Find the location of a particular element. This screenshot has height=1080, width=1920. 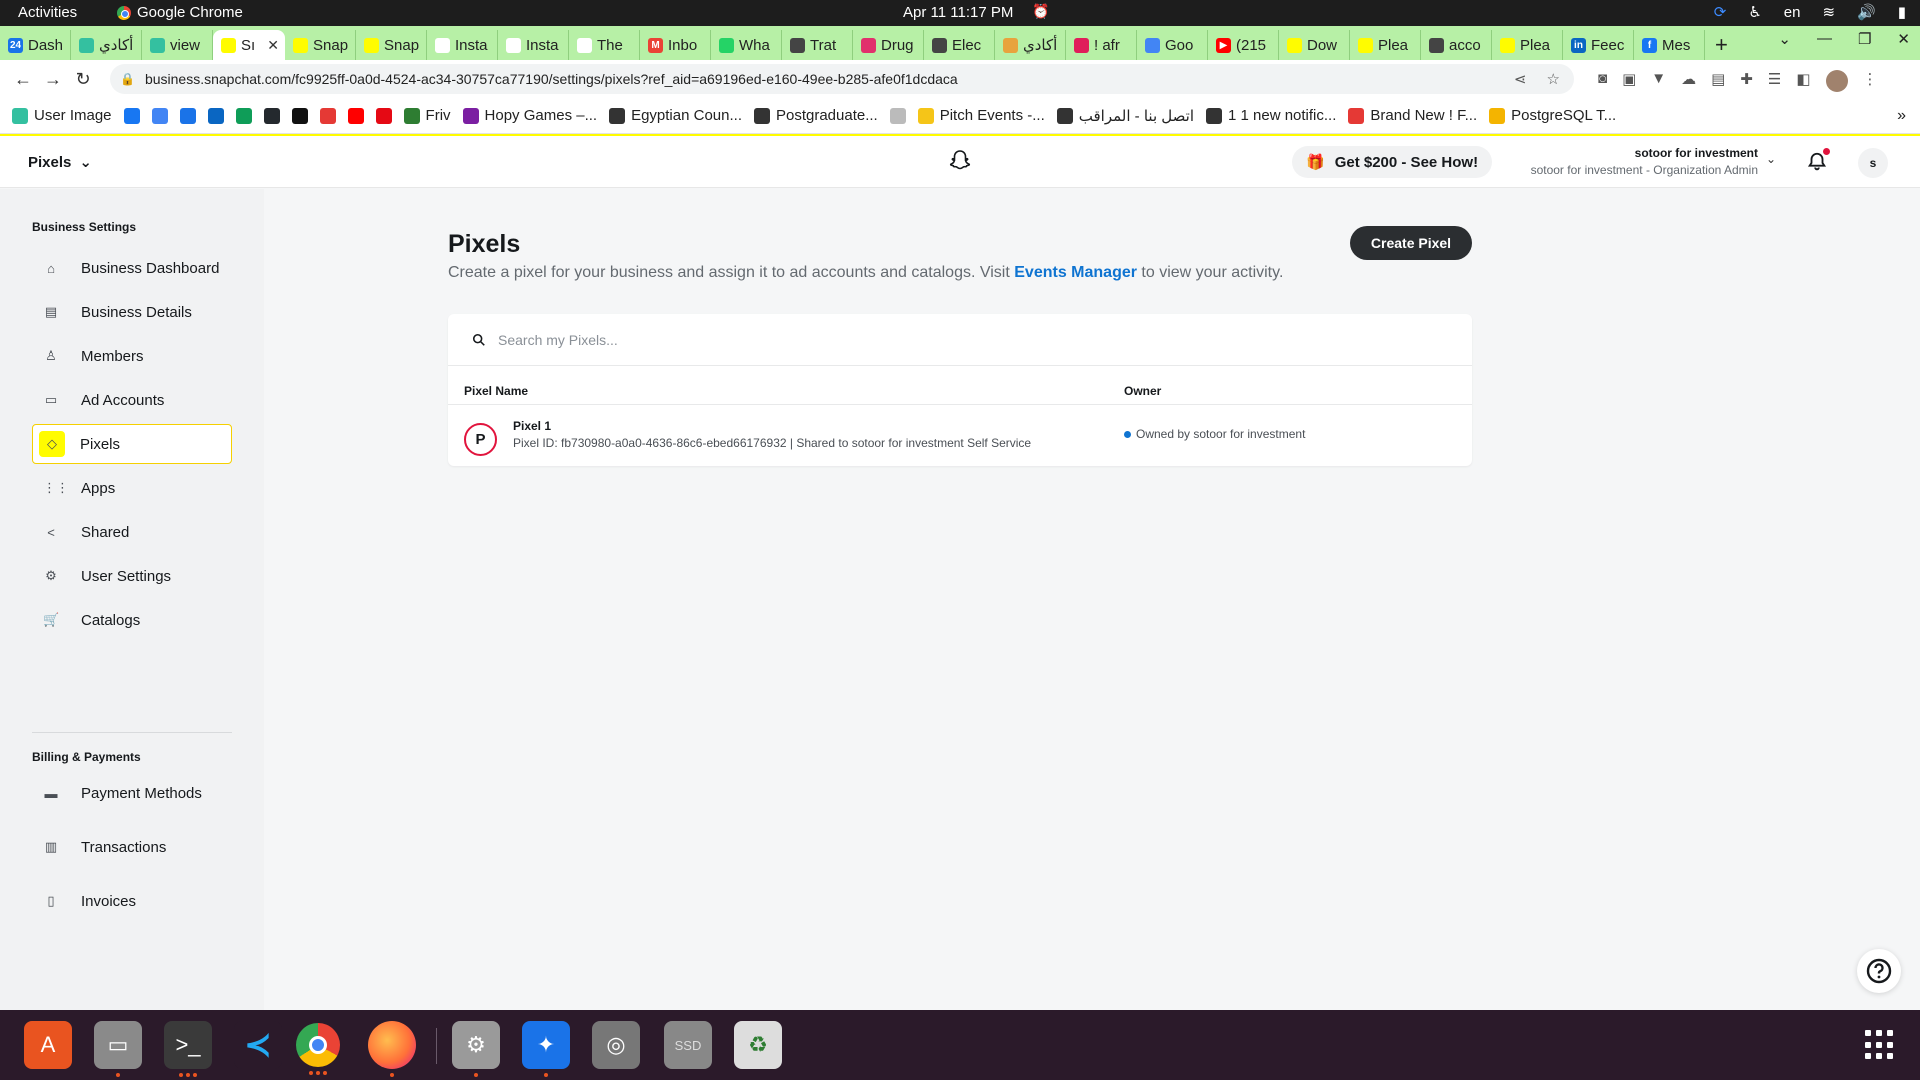

battery-icon: ▮ is located at coordinates (1902, 12).